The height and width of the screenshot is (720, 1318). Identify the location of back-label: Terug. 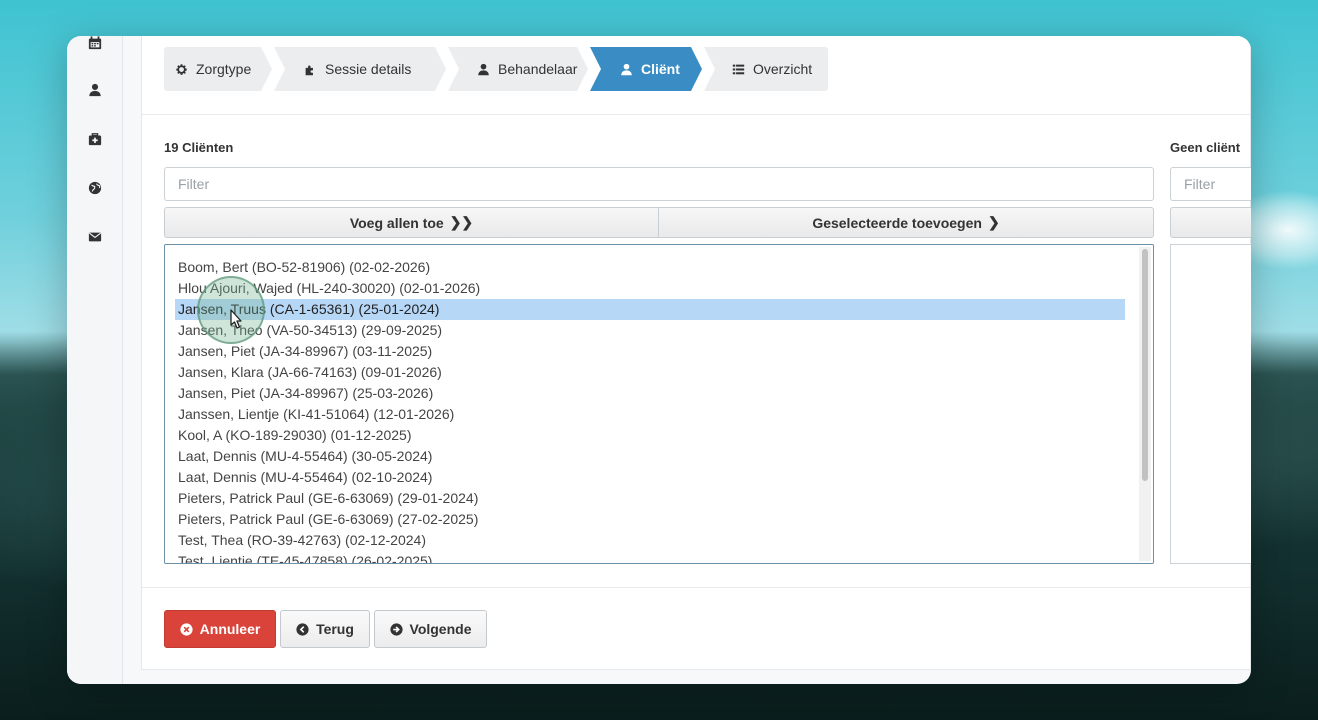
(335, 629).